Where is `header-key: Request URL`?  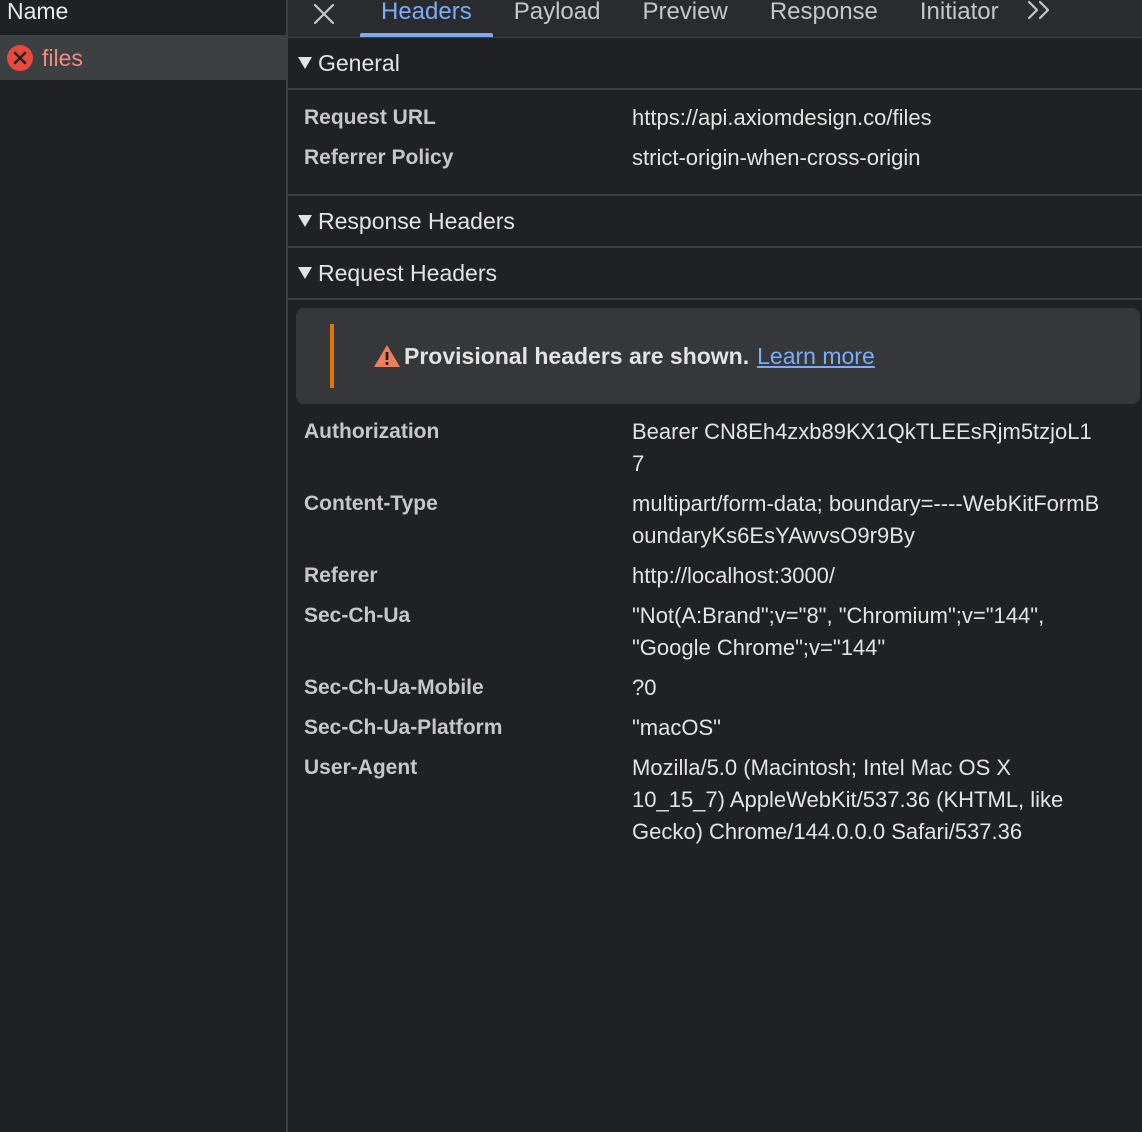
header-key: Request URL is located at coordinates (370, 117).